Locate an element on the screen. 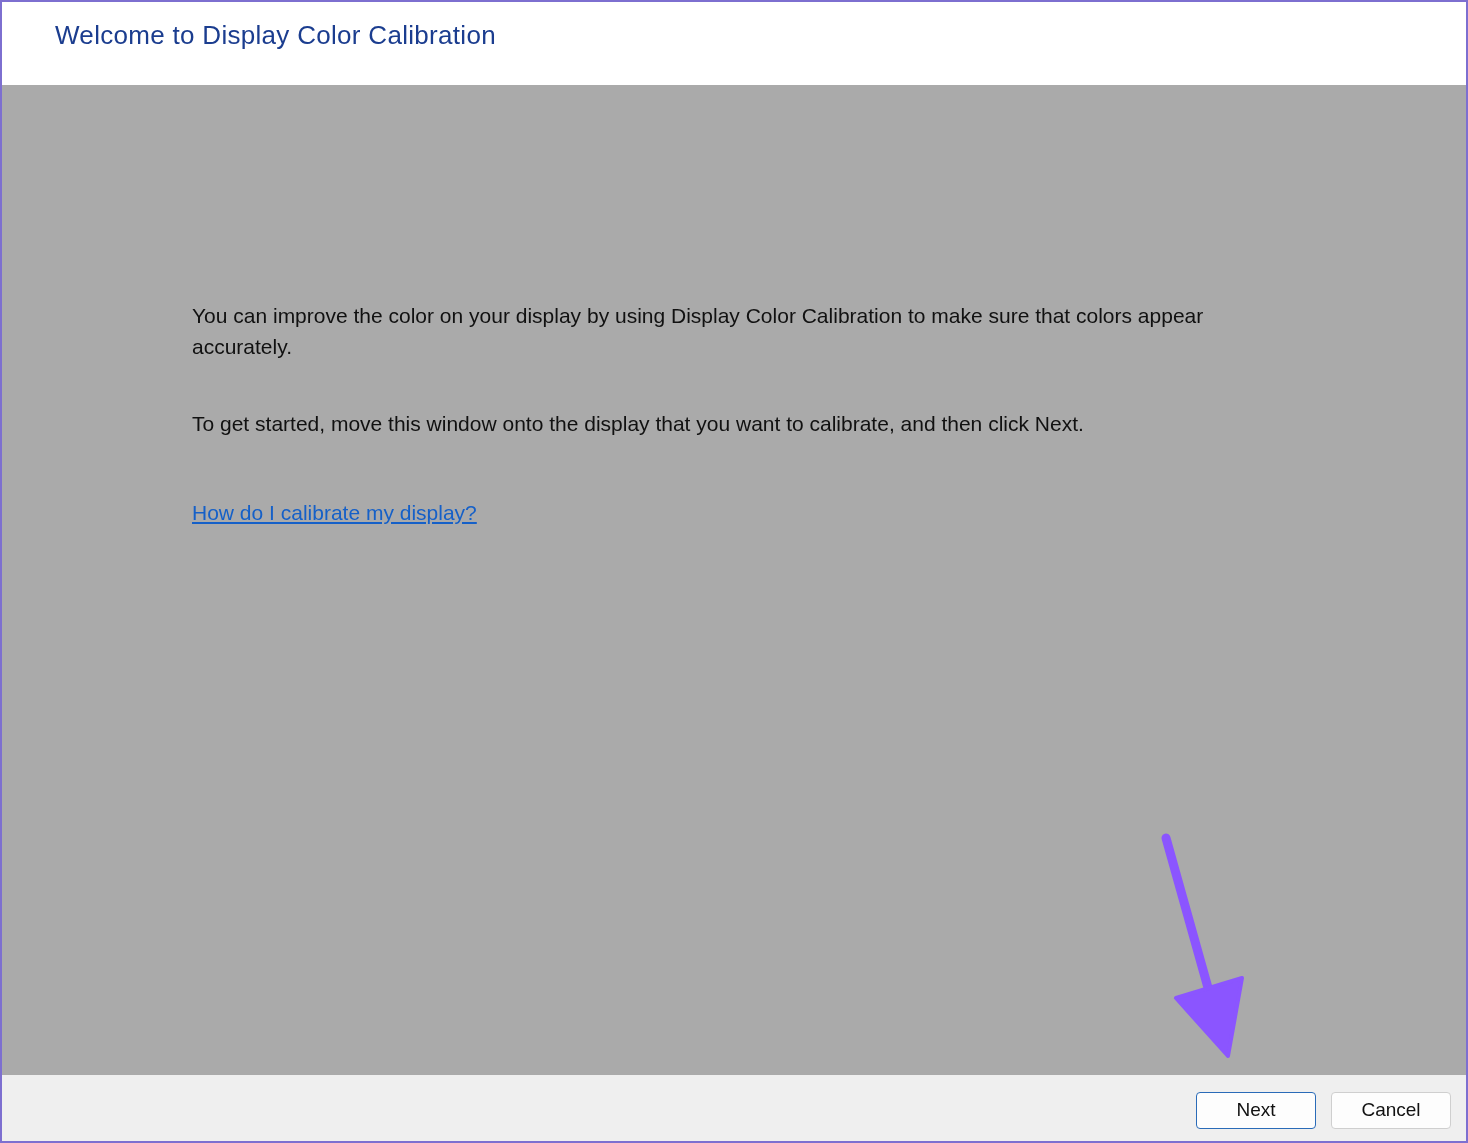 Image resolution: width=1468 pixels, height=1143 pixels. instruction-text: To get started, move this window onto the display that you want to calibrate, and then click Next. is located at coordinates (638, 424).